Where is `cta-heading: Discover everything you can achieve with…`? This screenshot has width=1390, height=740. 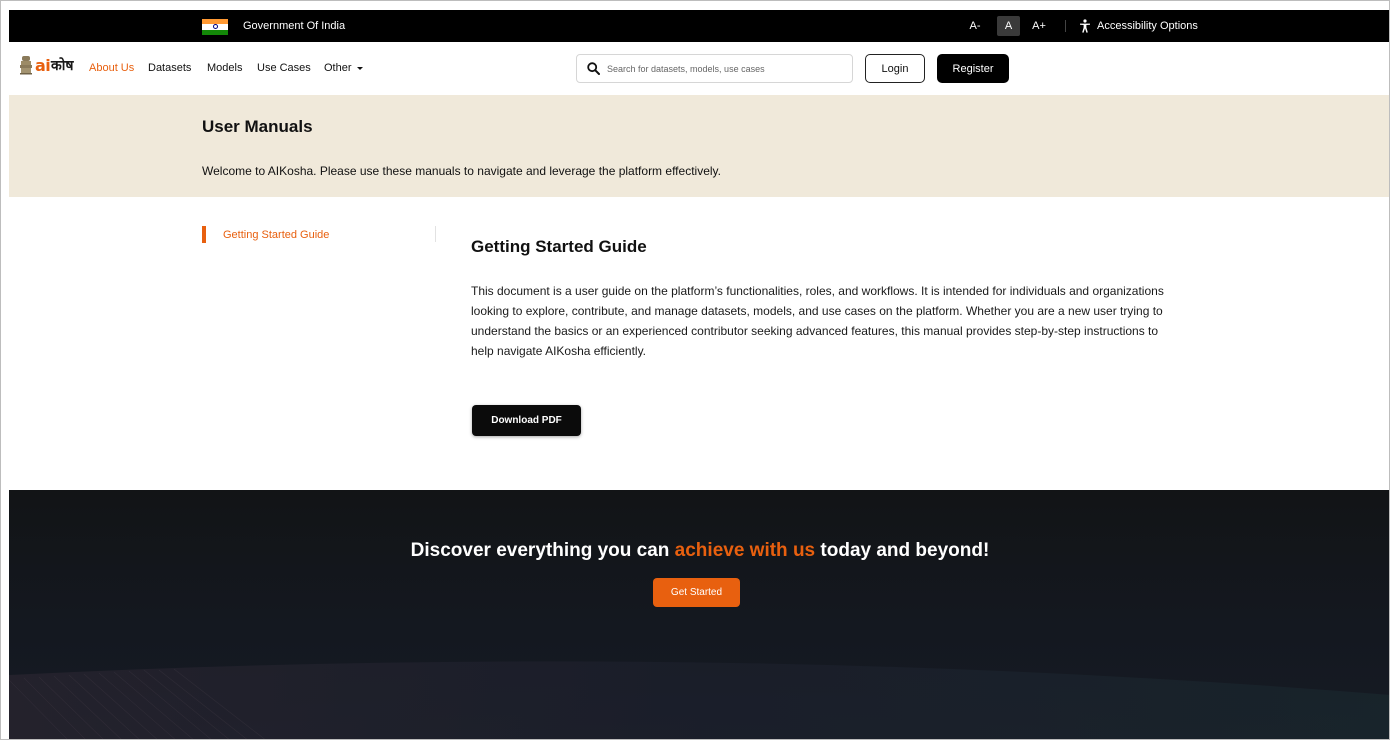
cta-heading: Discover everything you can achieve with… is located at coordinates (699, 551).